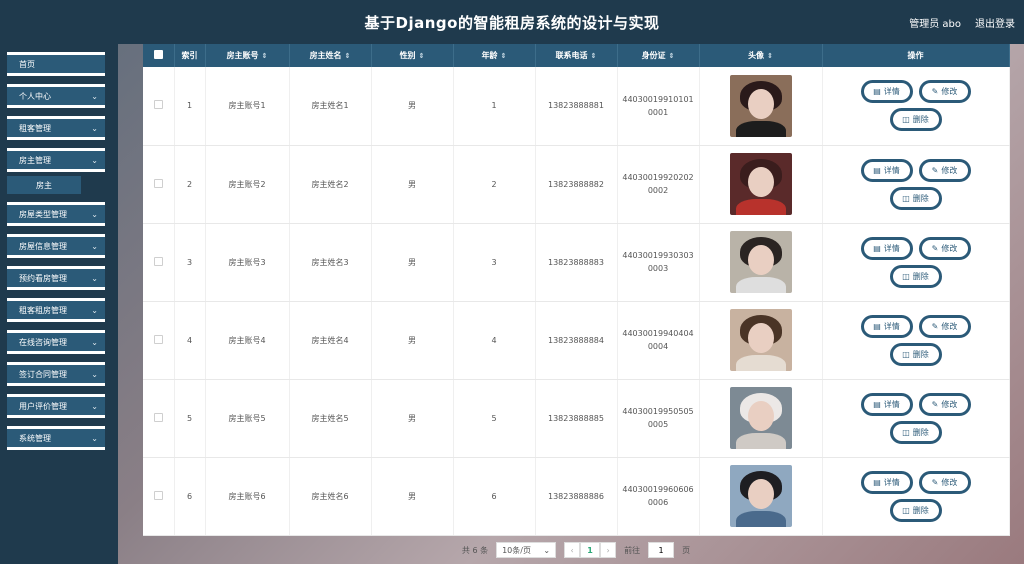 The image size is (1024, 564). Describe the element at coordinates (56, 342) in the screenshot. I see `sidebar-item-consult: 在线咨询管理 ⌄` at that location.